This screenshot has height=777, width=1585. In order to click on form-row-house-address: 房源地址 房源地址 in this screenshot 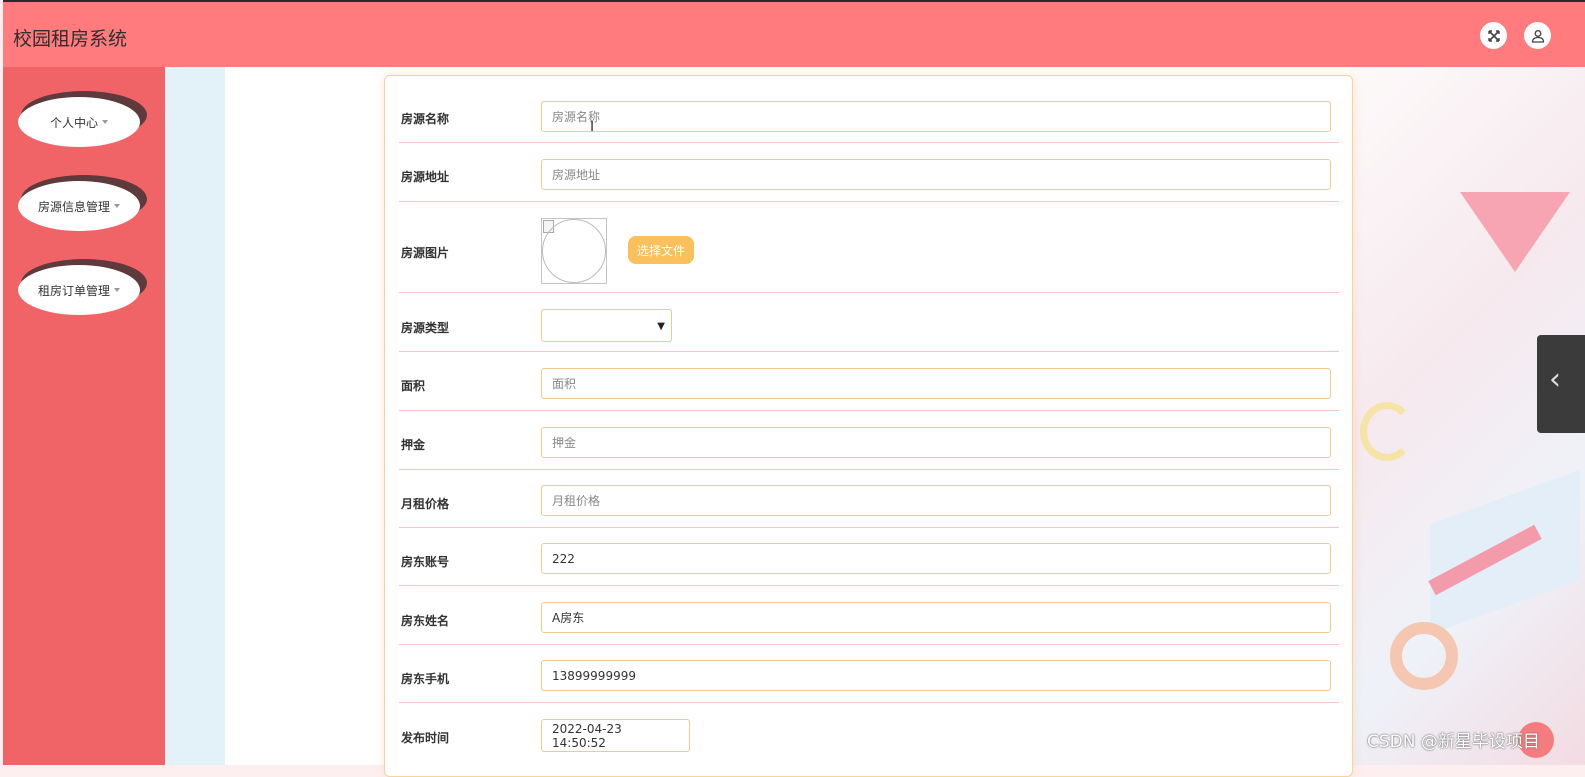, I will do `click(869, 172)`.